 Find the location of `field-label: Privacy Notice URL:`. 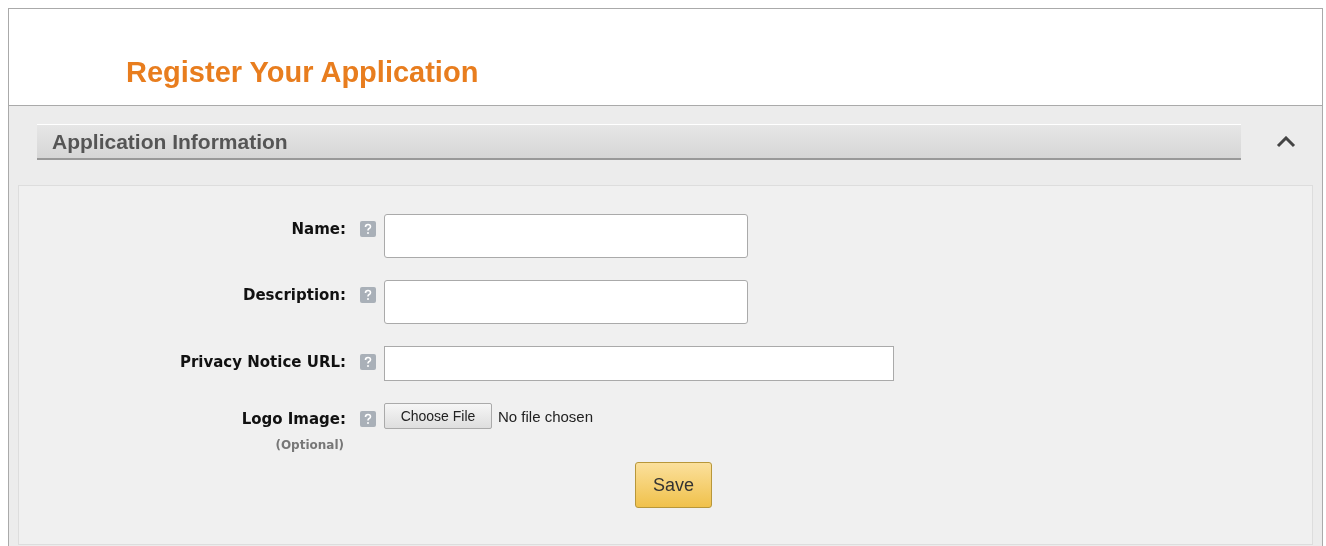

field-label: Privacy Notice URL: is located at coordinates (262, 362).